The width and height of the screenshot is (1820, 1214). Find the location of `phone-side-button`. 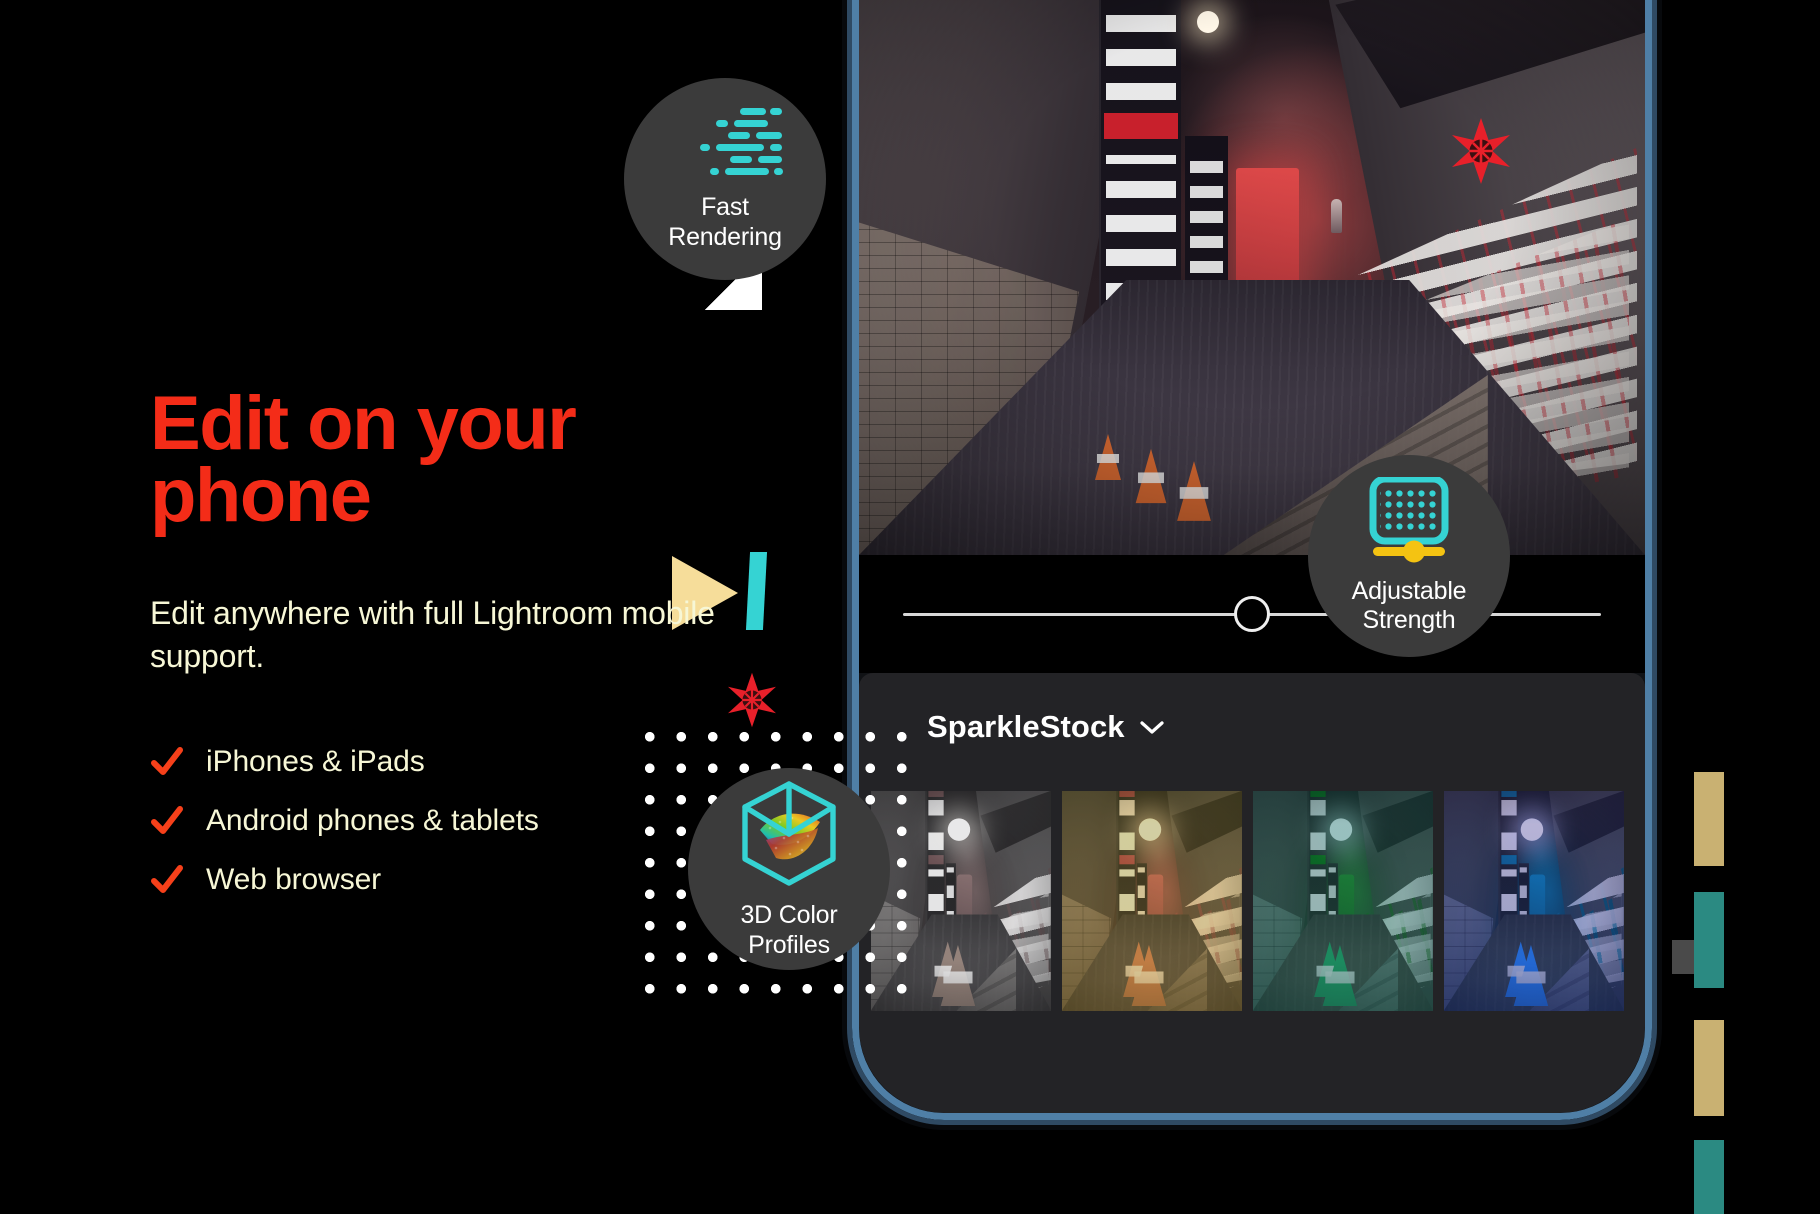

phone-side-button is located at coordinates (1683, 957).